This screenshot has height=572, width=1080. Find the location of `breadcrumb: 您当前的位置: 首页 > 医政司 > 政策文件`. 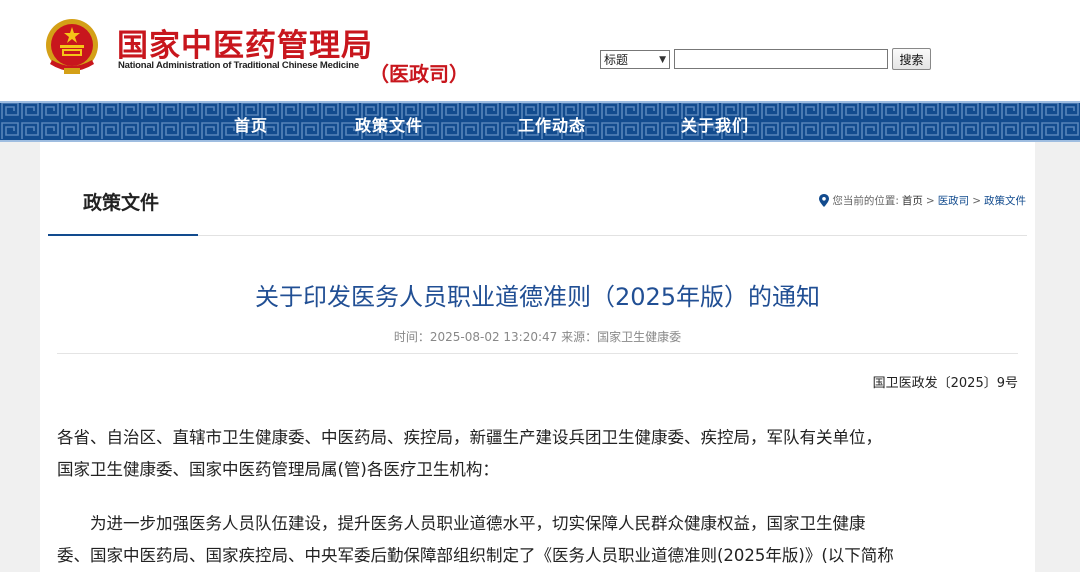

breadcrumb: 您当前的位置: 首页 > 医政司 > 政策文件 is located at coordinates (922, 200).